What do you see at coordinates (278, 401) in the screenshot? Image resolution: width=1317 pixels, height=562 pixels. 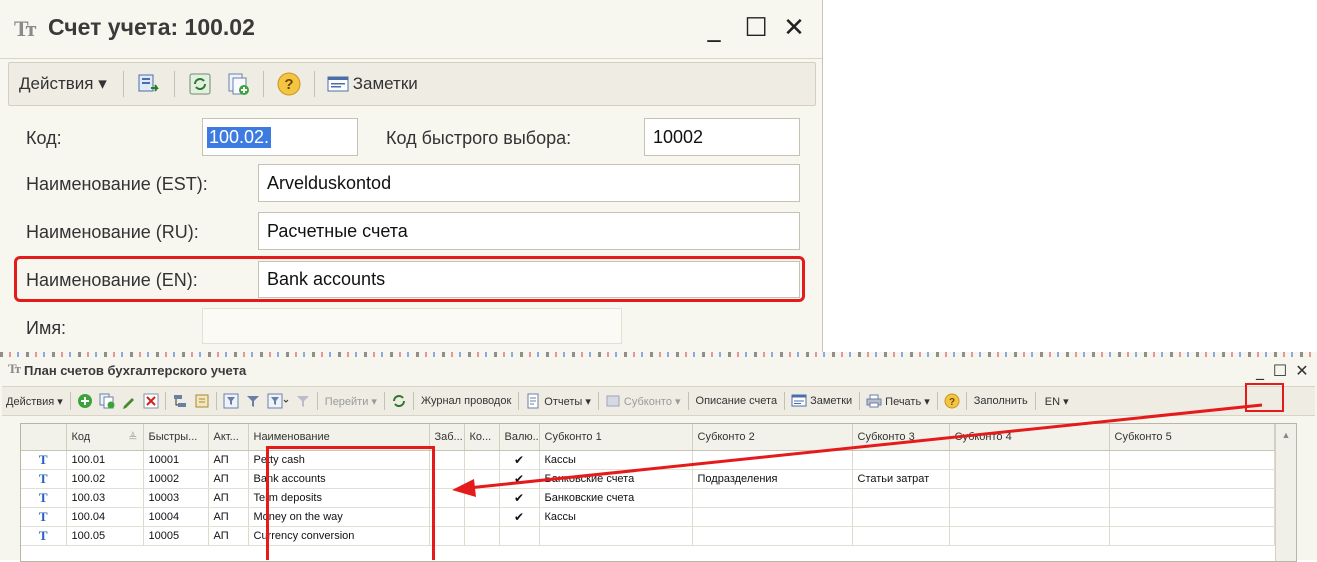 I see `filter-menu-icon` at bounding box center [278, 401].